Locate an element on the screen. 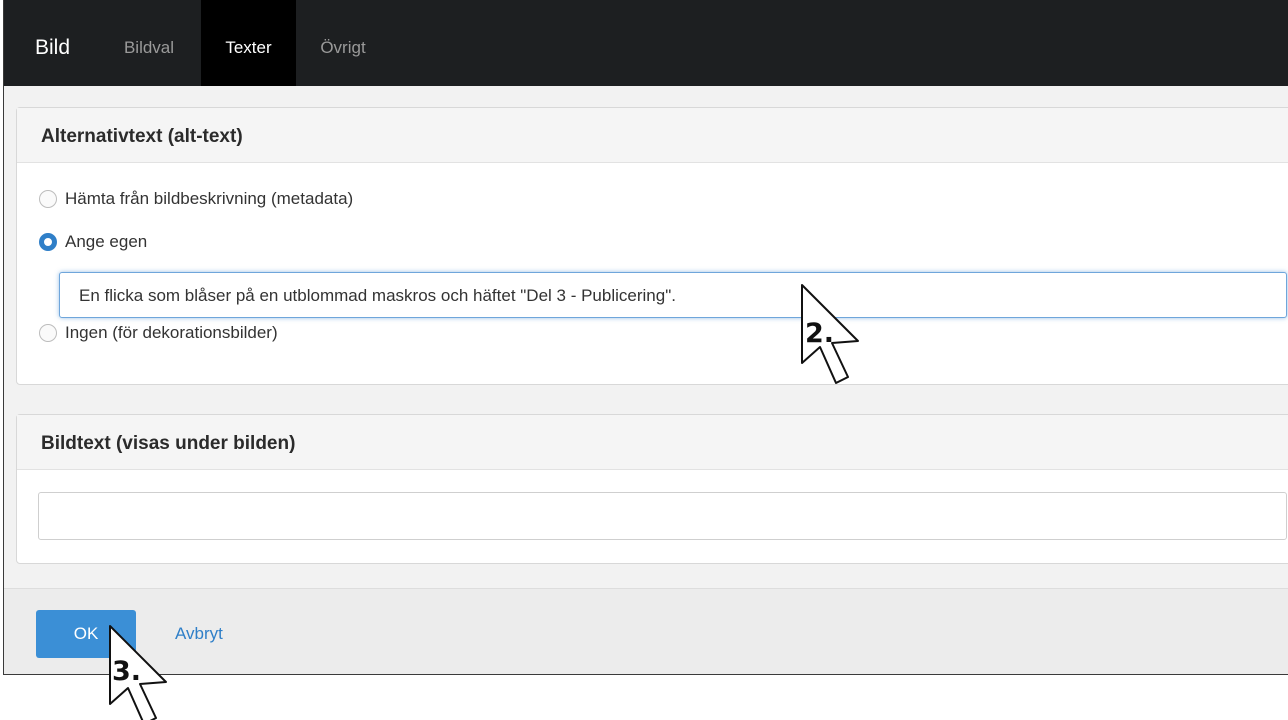 The image size is (1288, 720). tab-bildval: Bildval is located at coordinates (149, 43).